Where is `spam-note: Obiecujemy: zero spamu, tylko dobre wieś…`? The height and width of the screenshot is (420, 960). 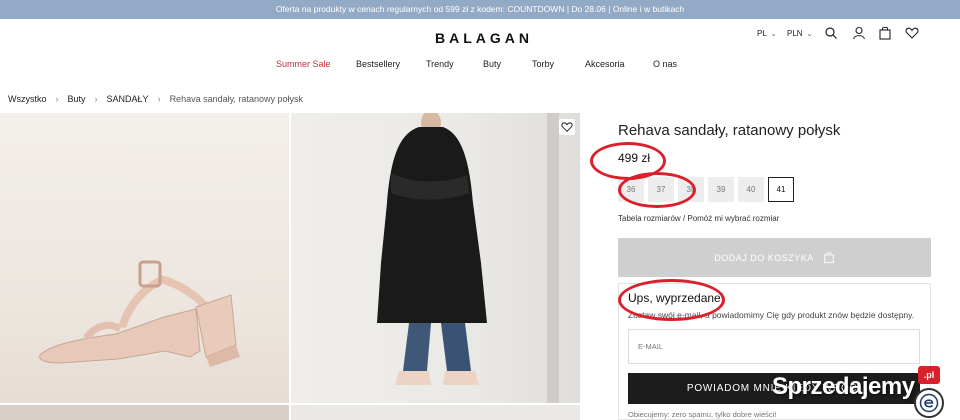
spam-note: Obiecujemy: zero spamu, tylko dobre wieś… is located at coordinates (702, 414).